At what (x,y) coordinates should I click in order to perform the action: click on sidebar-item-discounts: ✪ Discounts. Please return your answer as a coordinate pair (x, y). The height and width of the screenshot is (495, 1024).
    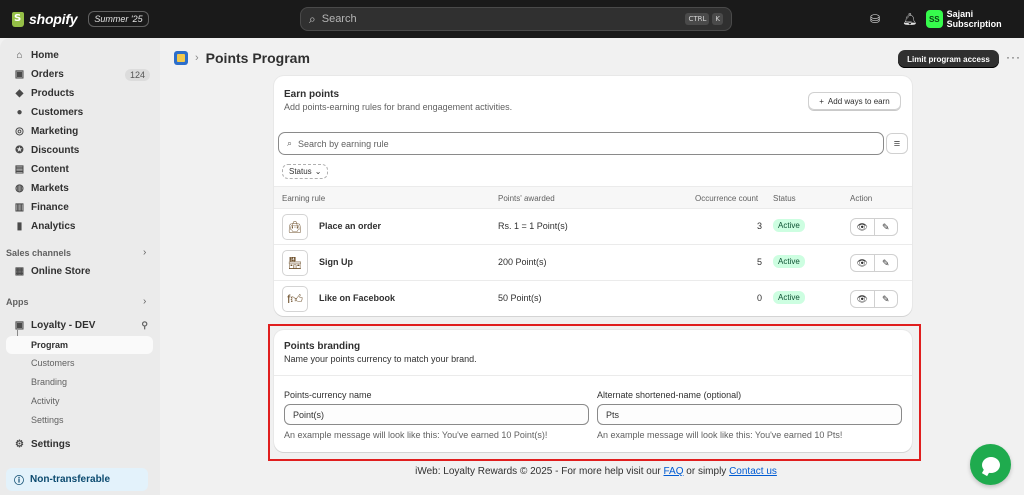
    Looking at the image, I should click on (80, 150).